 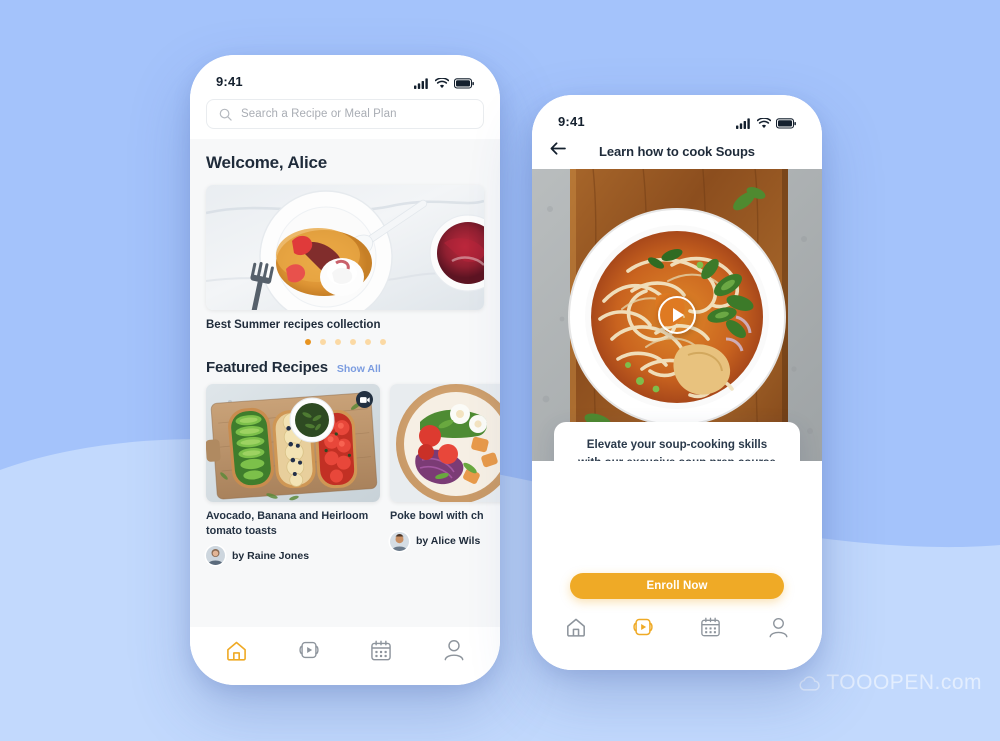 I want to click on search-input: Search a Recipe or Meal Plan, so click(x=345, y=114).